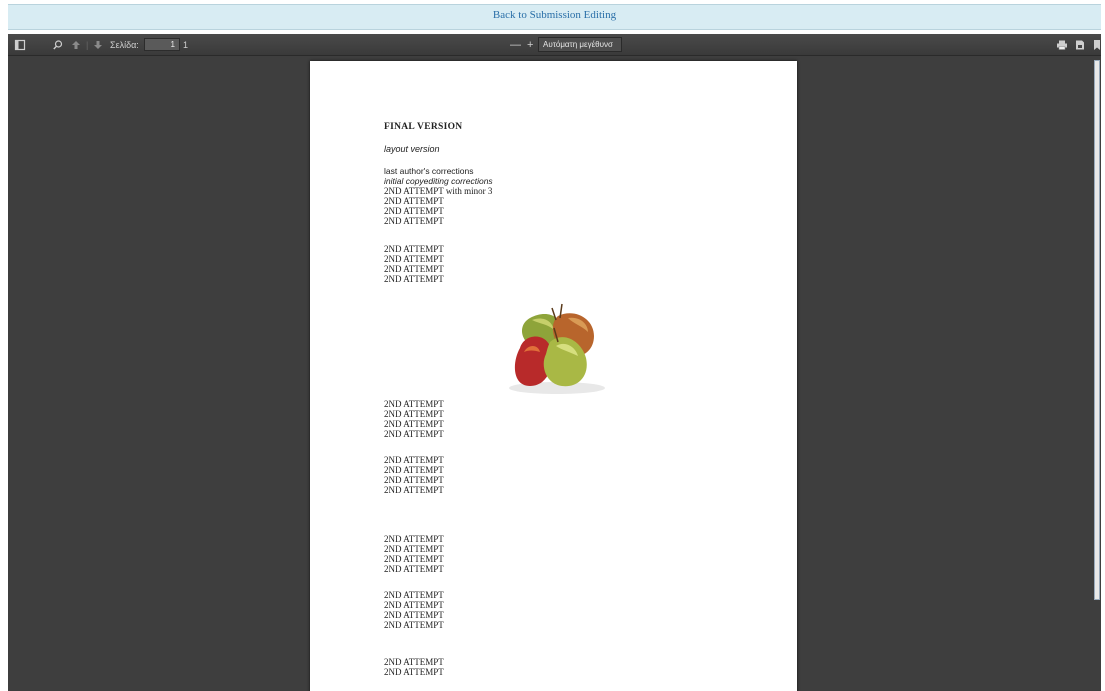 The width and height of the screenshot is (1105, 691). Describe the element at coordinates (1096, 45) in the screenshot. I see `bookmark-icon` at that location.